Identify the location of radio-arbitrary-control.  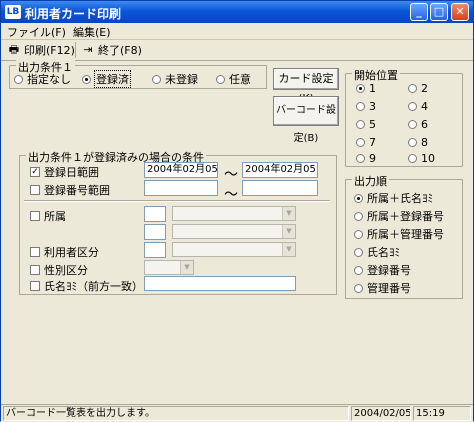
(220, 79).